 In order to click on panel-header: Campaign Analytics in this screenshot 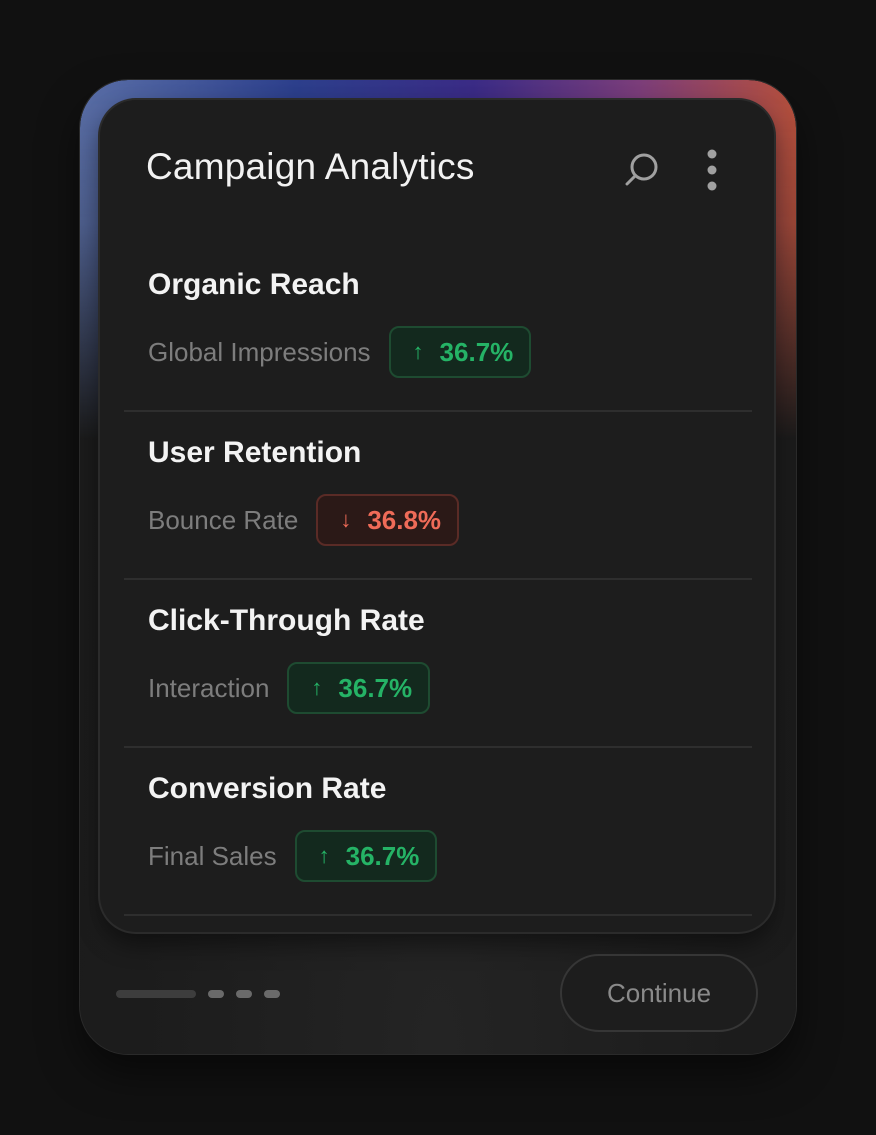, I will do `click(440, 172)`.